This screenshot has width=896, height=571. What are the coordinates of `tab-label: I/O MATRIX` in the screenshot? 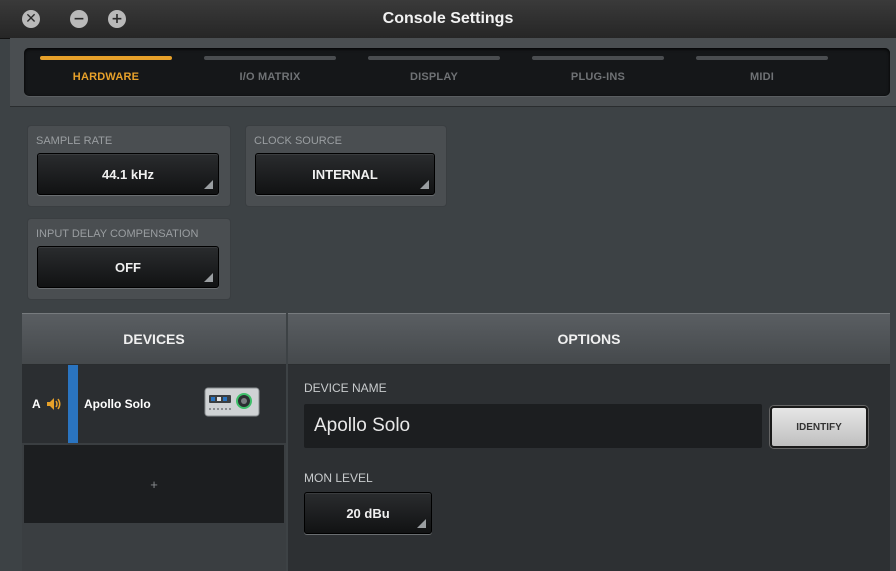 It's located at (270, 77).